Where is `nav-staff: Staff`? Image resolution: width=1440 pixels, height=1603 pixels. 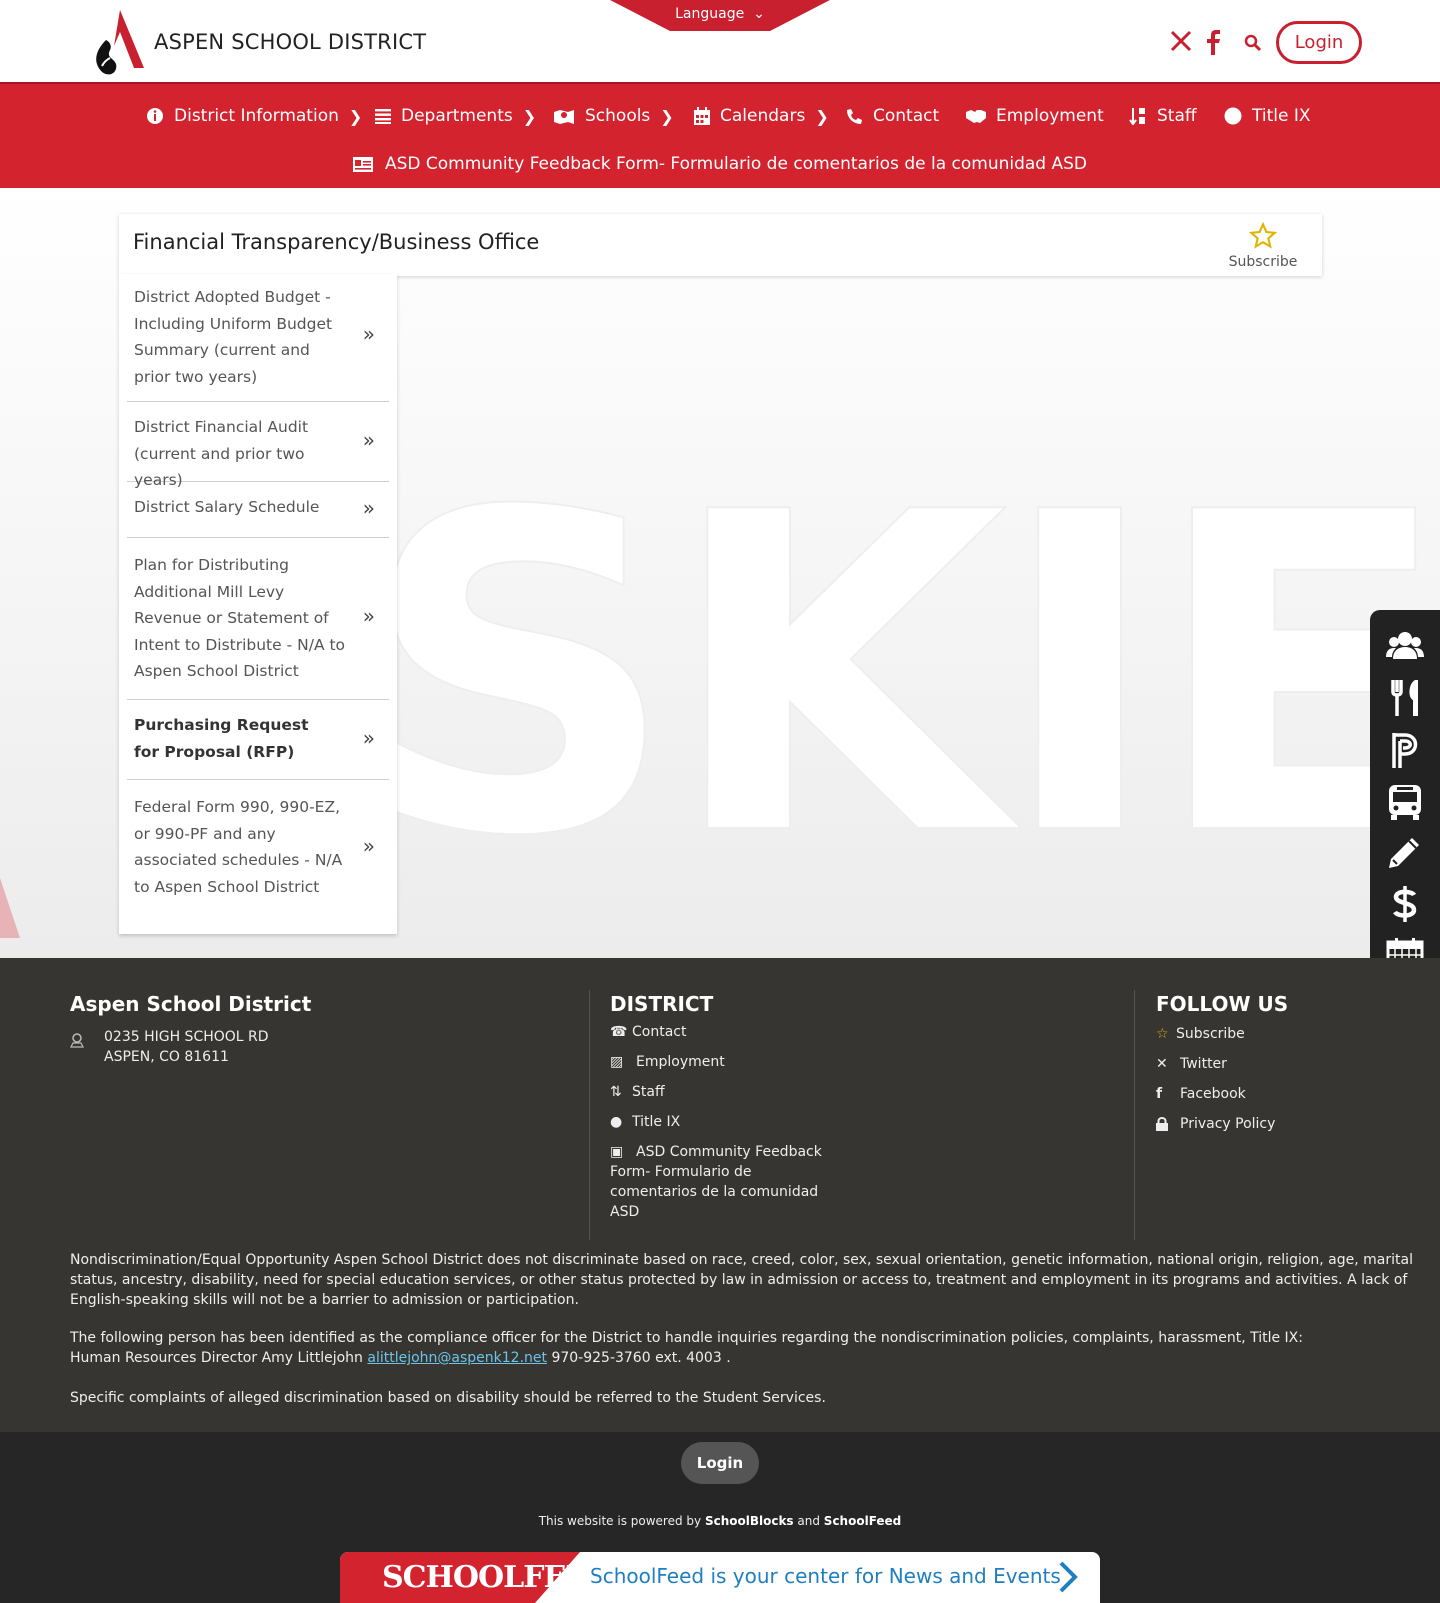
nav-staff: Staff is located at coordinates (1163, 116).